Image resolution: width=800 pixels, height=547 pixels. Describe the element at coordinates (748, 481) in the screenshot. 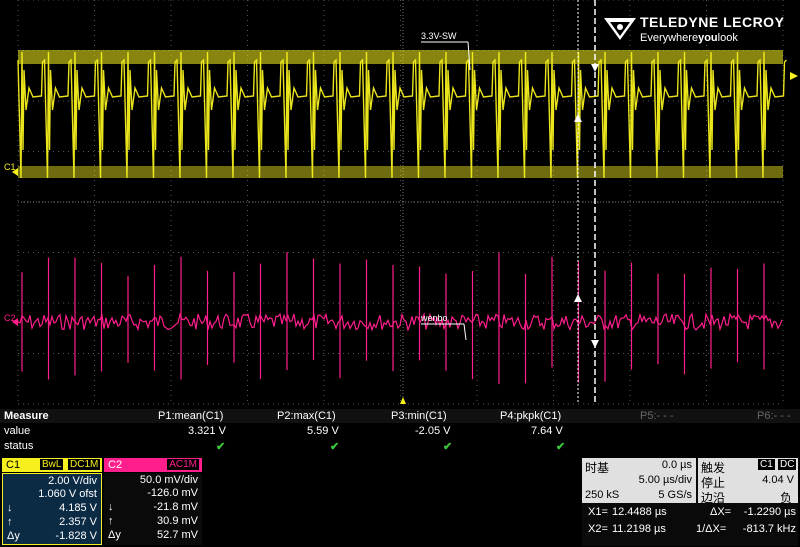

I see `trigger-descriptor: 触发 C1 DC 停止 4.04 V 边沿 负` at that location.